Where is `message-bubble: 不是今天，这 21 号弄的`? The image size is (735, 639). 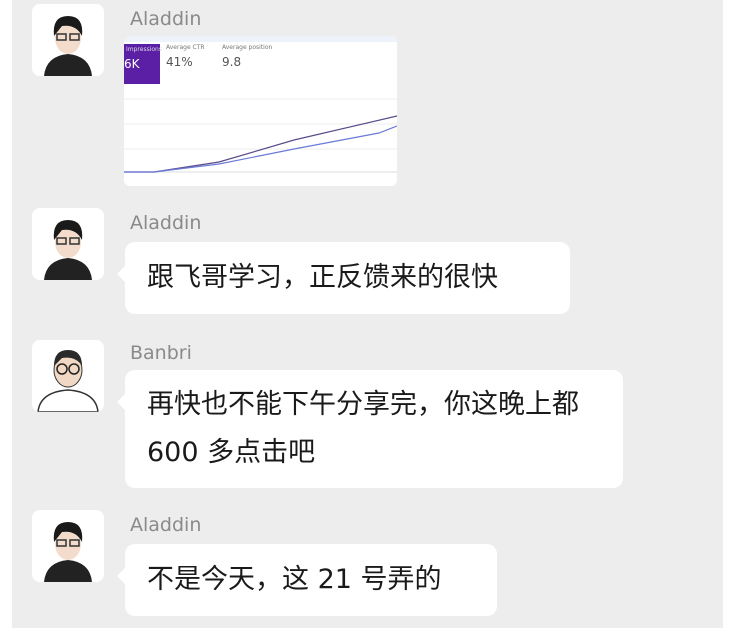
message-bubble: 不是今天，这 21 号弄的 is located at coordinates (307, 580).